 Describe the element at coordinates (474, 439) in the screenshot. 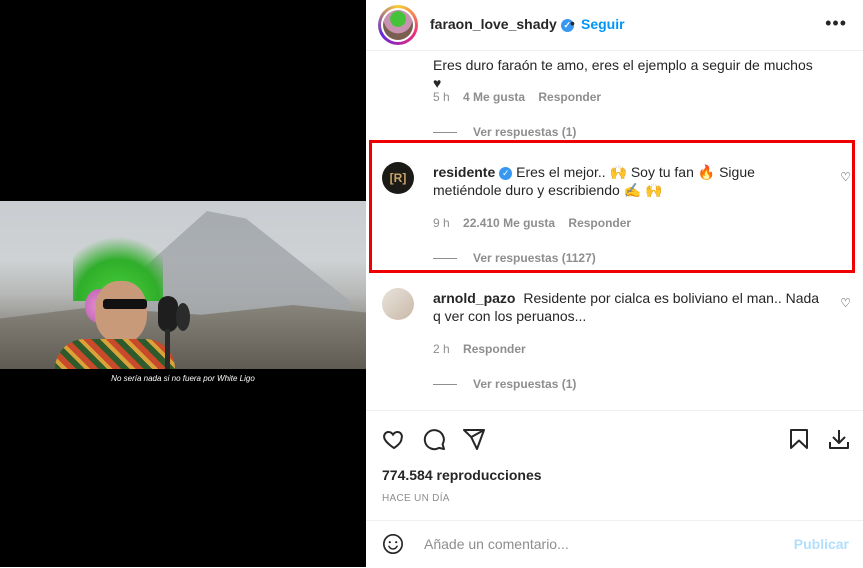

I see `share-icon` at that location.